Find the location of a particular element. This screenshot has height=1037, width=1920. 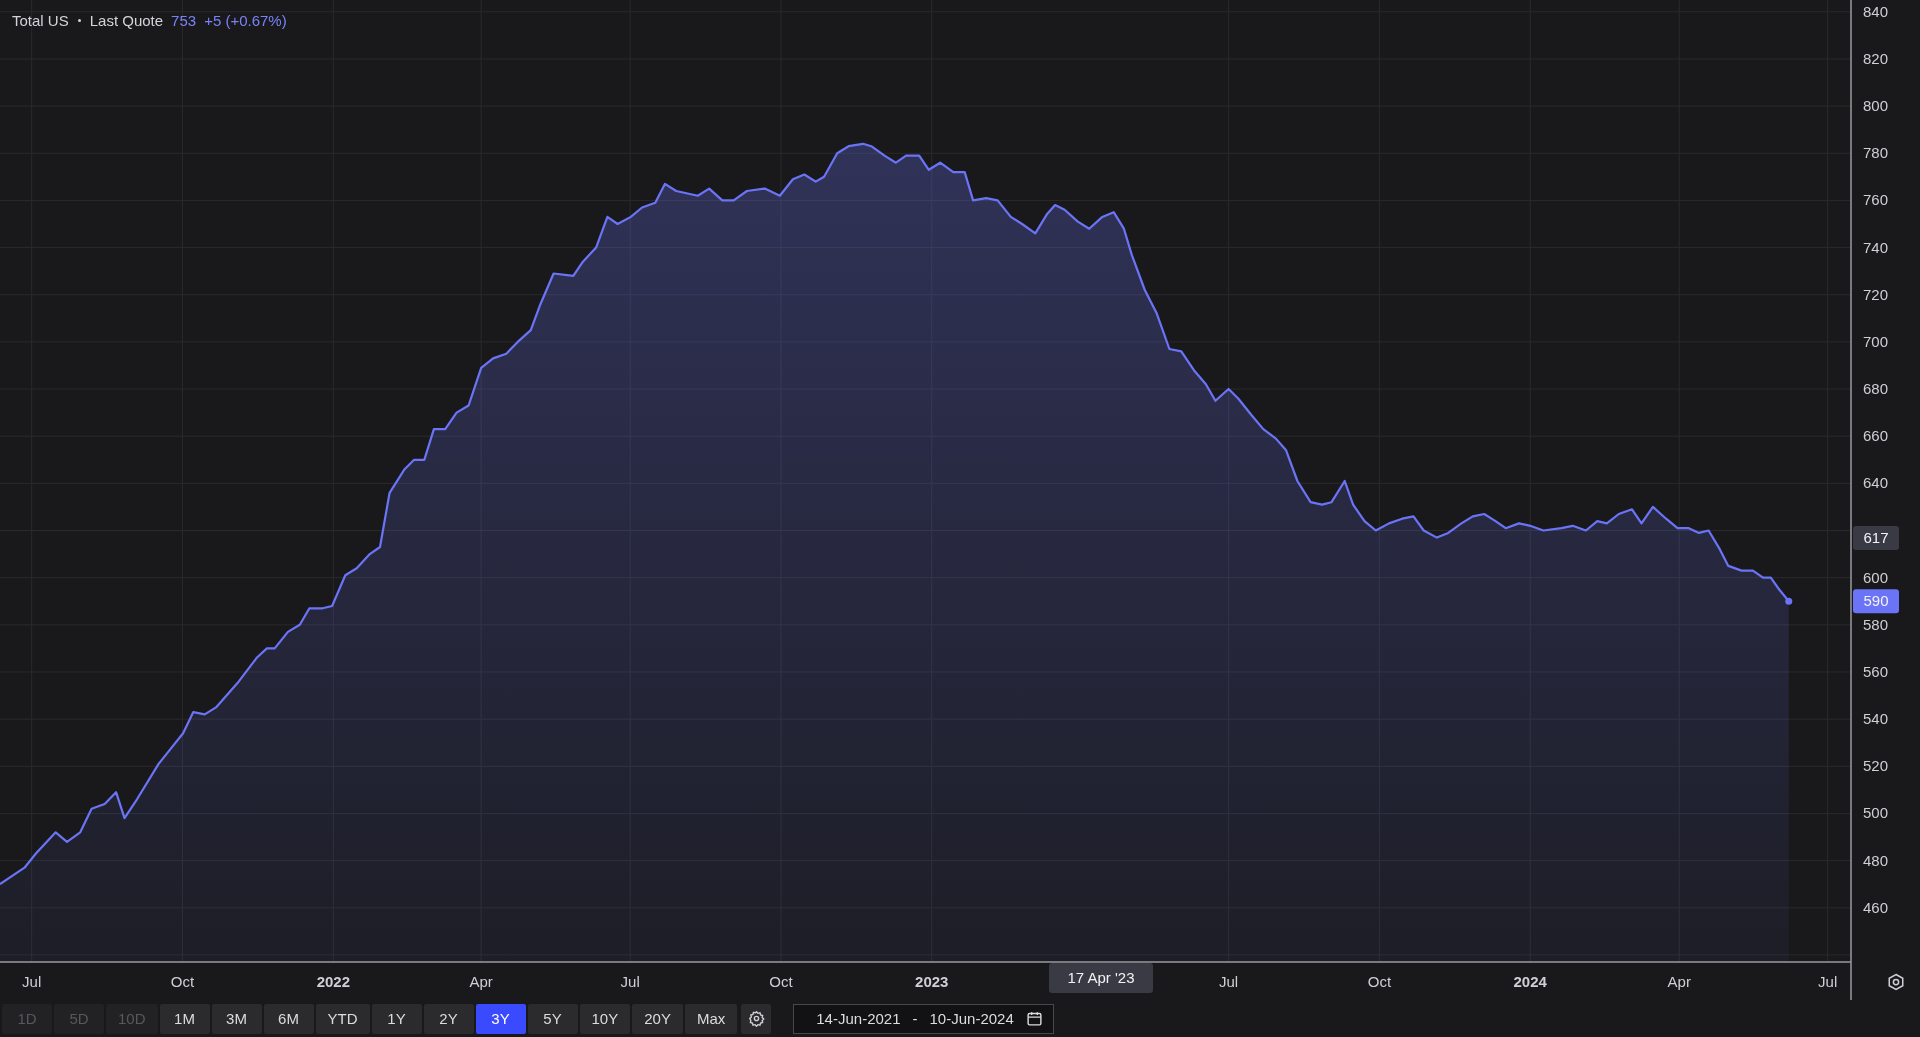

quote-change: +5 (+0.67%) is located at coordinates (245, 20).